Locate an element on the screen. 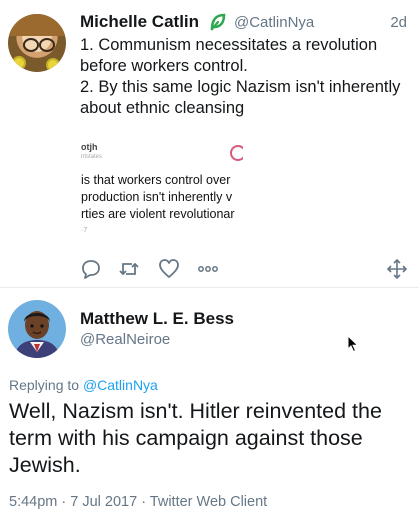 This screenshot has width=419, height=521. replying-to-label: Replying to is located at coordinates (46, 385).